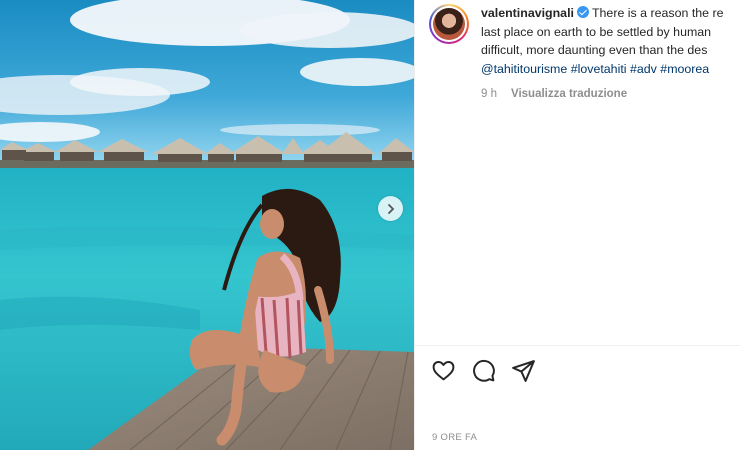 The height and width of the screenshot is (450, 740). I want to click on comment-icon, so click(483, 370).